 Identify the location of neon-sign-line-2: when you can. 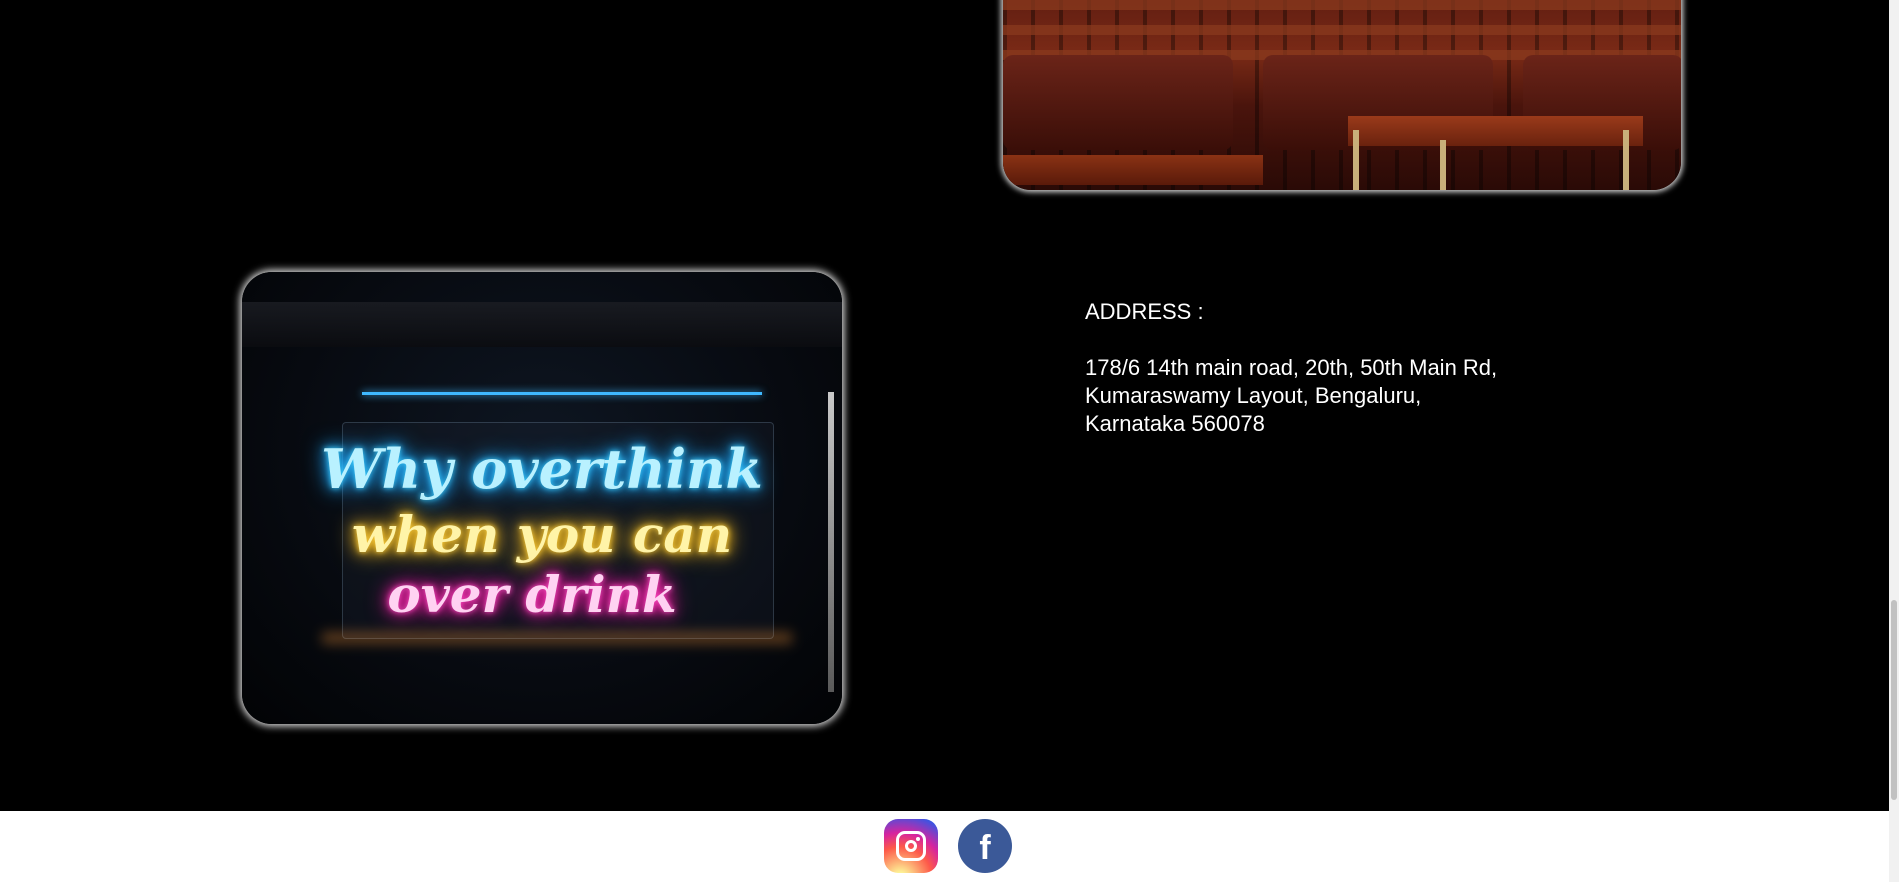
(542, 534).